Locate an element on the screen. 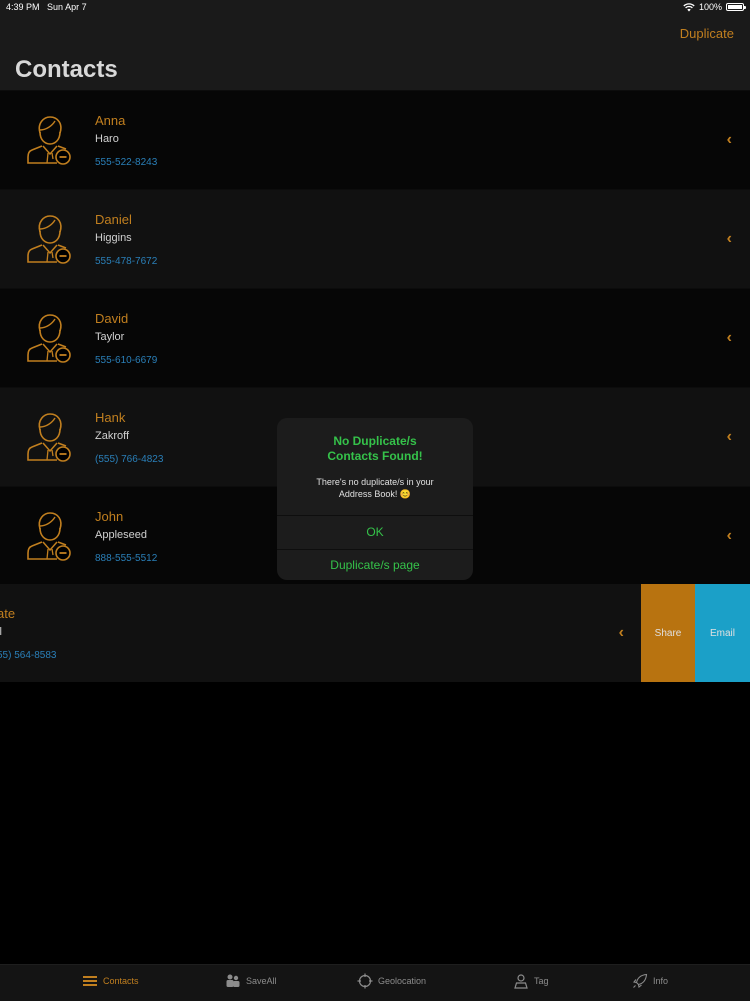 Image resolution: width=750 pixels, height=1001 pixels. list-icon is located at coordinates (90, 981).